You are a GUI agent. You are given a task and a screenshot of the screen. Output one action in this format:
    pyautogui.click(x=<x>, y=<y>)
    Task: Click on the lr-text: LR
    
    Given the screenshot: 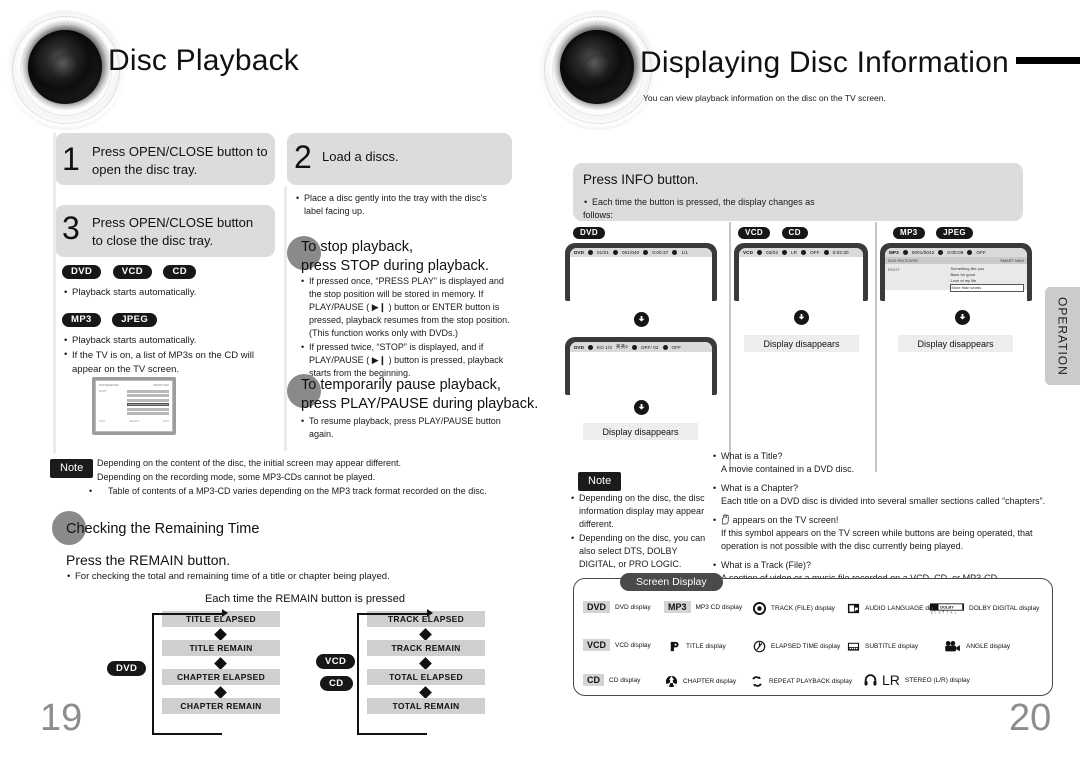 What is the action you would take?
    pyautogui.click(x=891, y=680)
    